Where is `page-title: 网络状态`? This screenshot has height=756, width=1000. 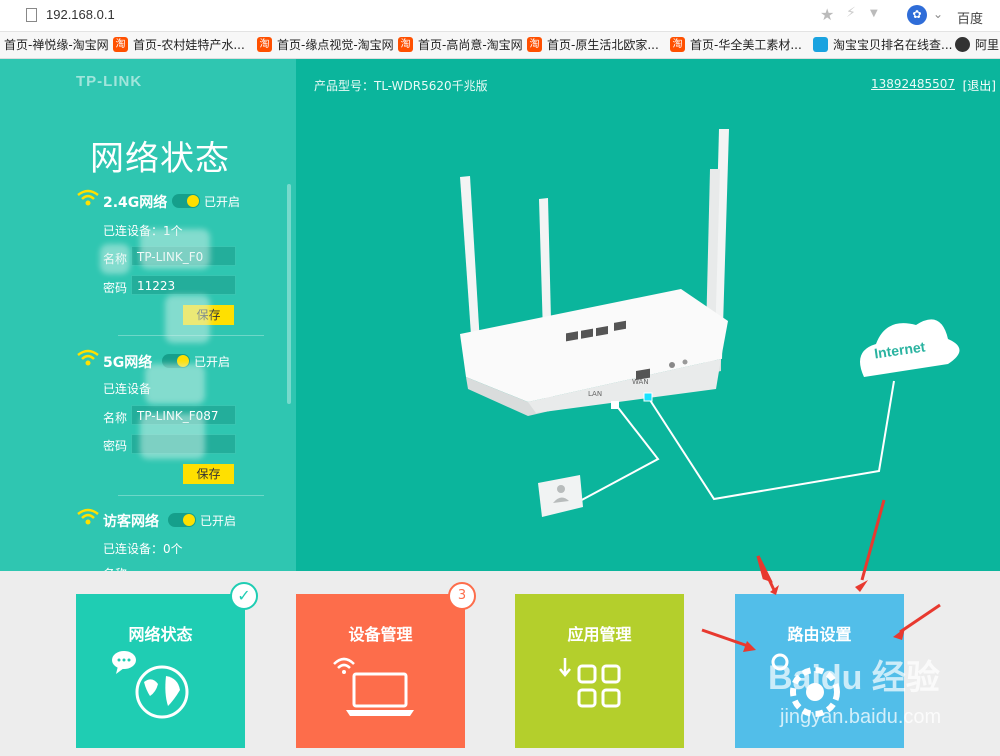
page-title: 网络状态 is located at coordinates (160, 159).